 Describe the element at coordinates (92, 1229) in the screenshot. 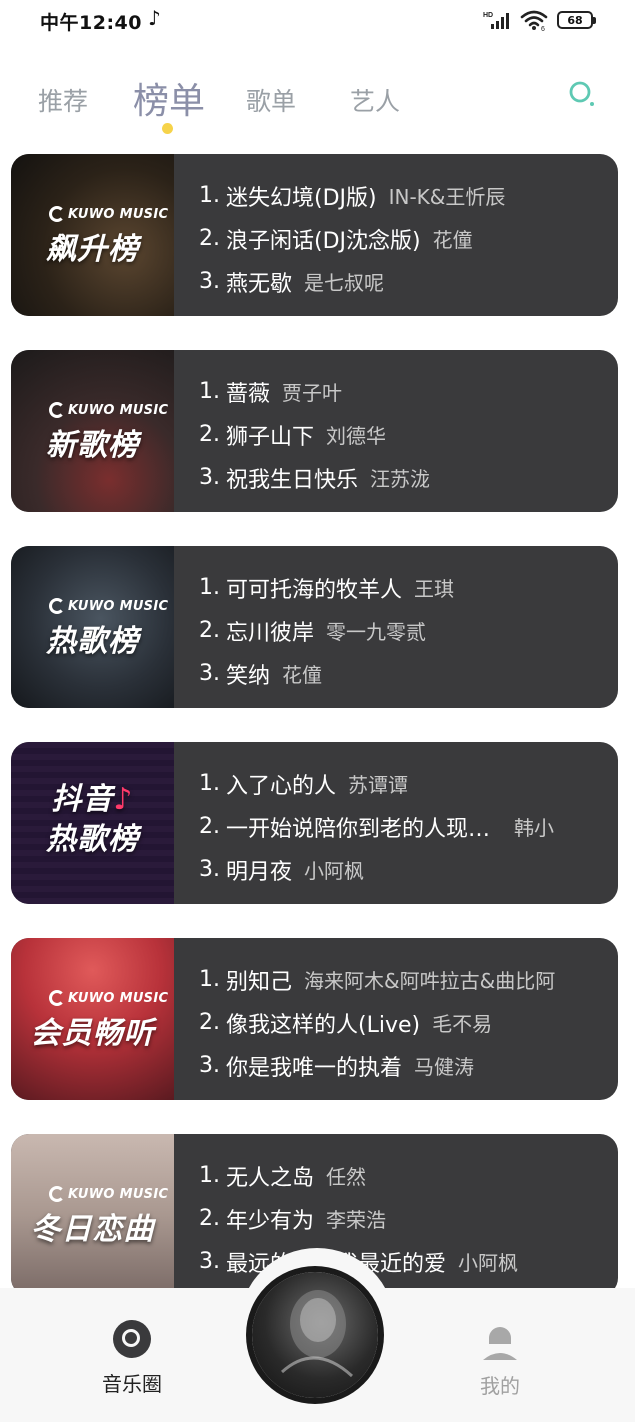

I see `chart-cover-title: 冬日恋曲` at that location.